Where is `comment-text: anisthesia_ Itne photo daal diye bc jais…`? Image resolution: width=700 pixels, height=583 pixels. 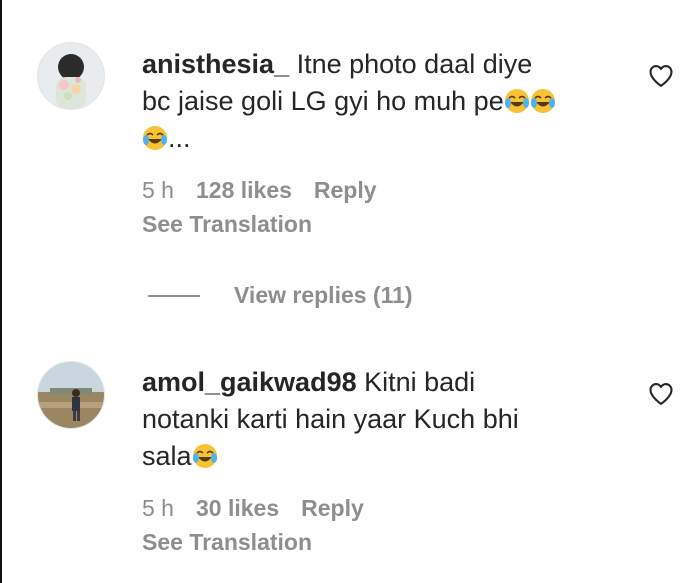
comment-text: anisthesia_ Itne photo daal diye bc jais… is located at coordinates (377, 101).